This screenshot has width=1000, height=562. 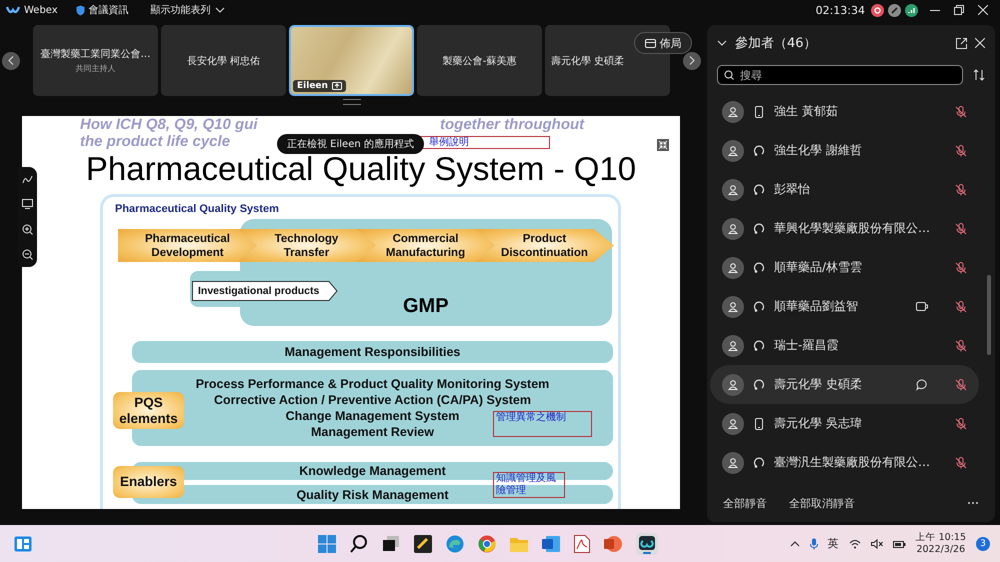 What do you see at coordinates (844, 189) in the screenshot?
I see `participant-row: 彭翠怡` at bounding box center [844, 189].